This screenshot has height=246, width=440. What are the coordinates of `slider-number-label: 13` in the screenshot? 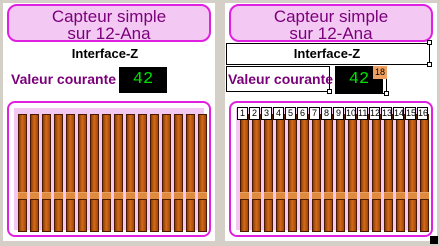 It's located at (387, 113).